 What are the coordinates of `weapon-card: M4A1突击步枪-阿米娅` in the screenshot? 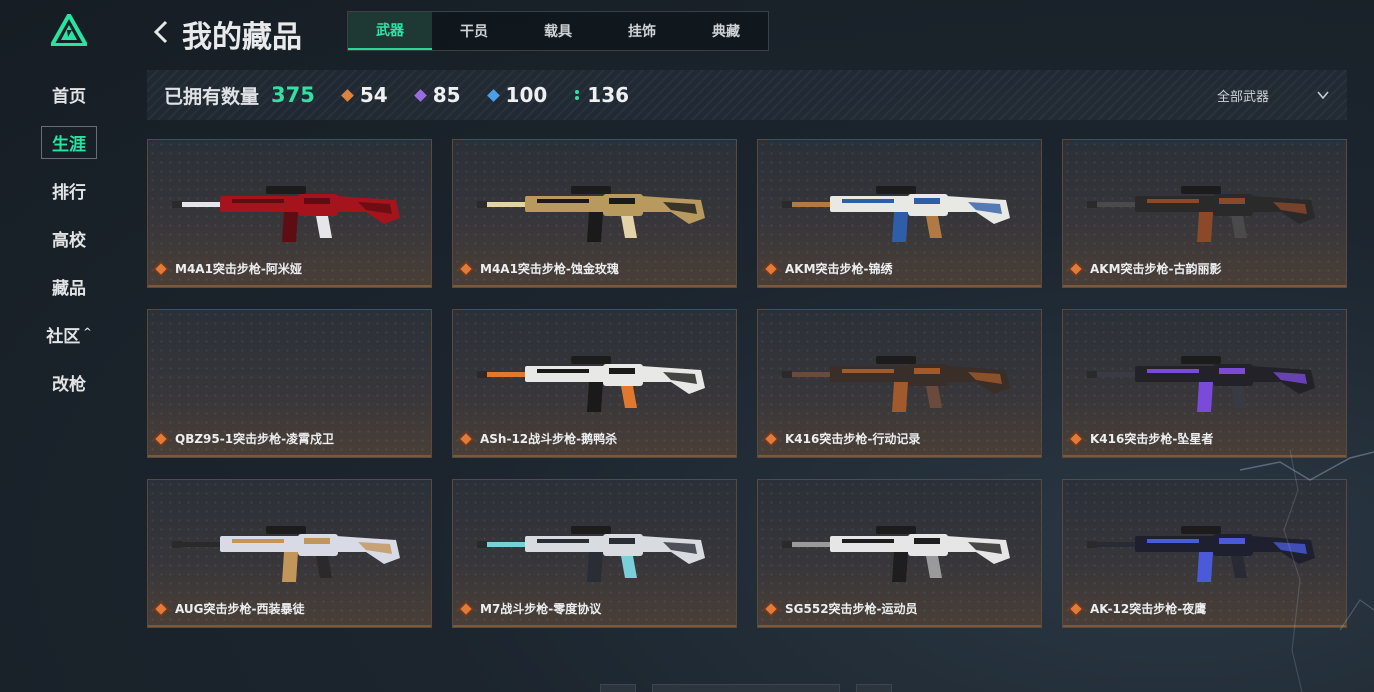 It's located at (289, 213).